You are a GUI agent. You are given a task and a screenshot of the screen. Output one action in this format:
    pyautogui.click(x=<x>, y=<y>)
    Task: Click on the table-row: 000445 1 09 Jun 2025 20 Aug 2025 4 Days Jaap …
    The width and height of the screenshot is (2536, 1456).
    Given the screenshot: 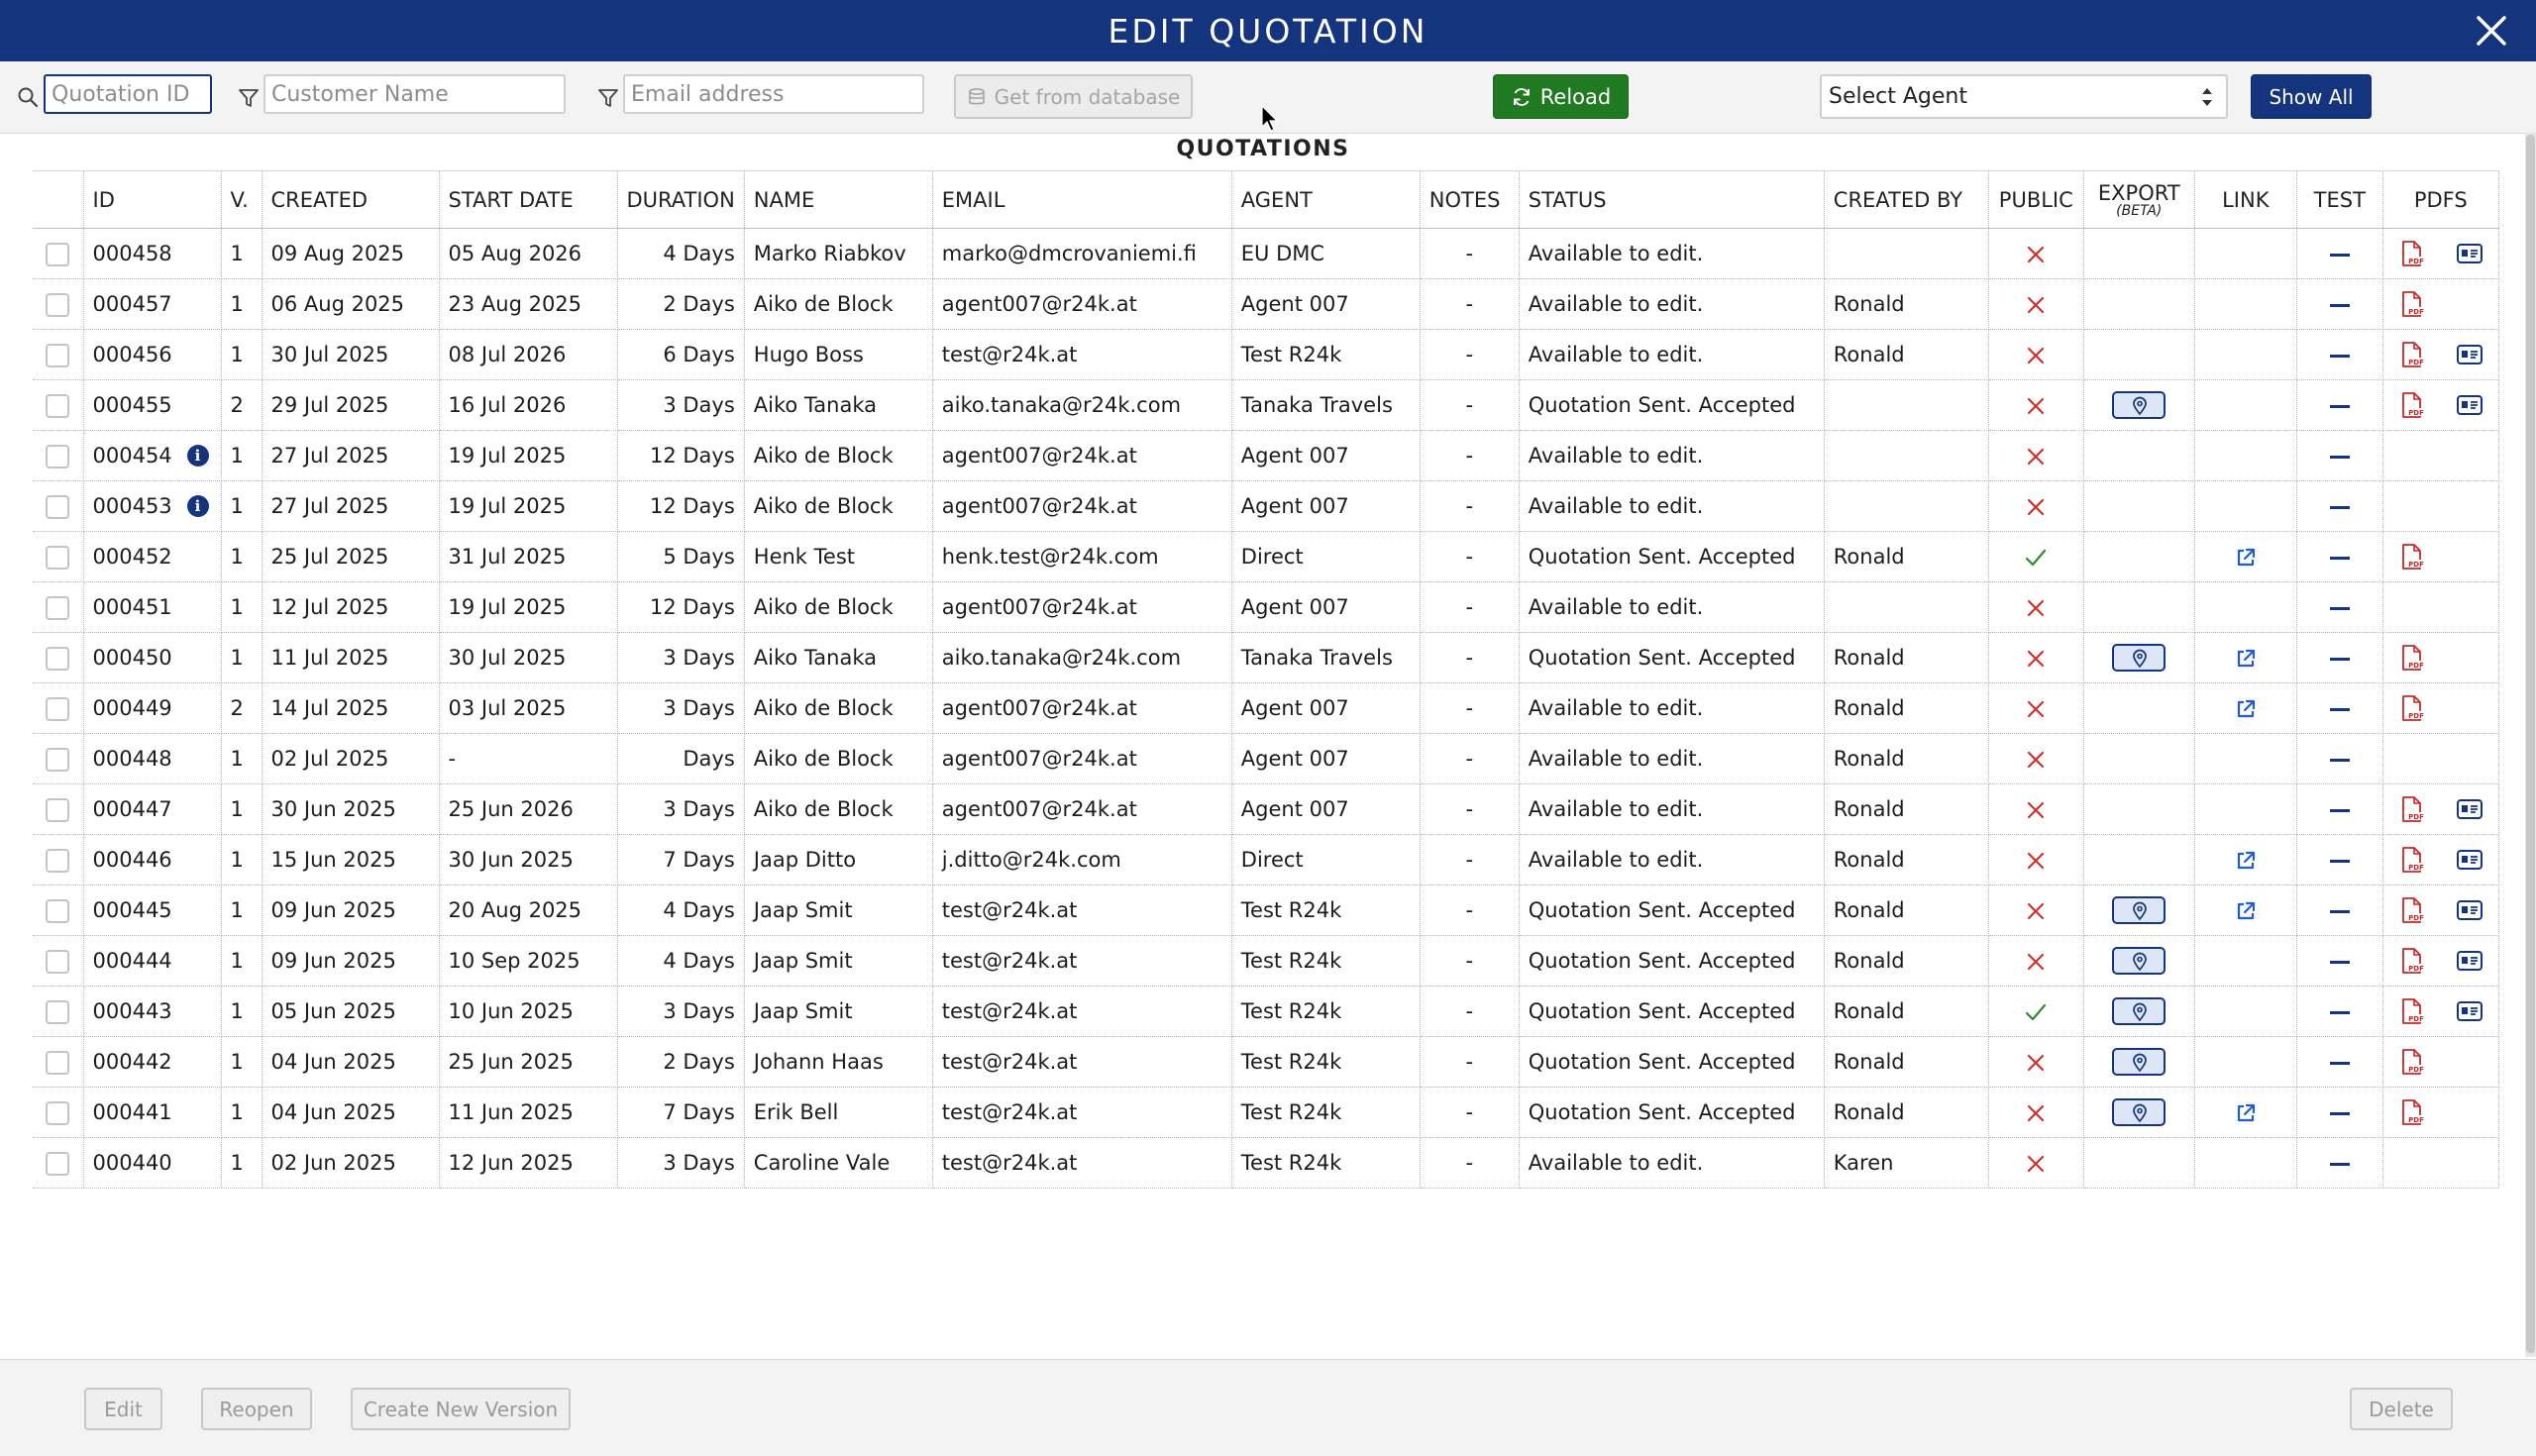 What is the action you would take?
    pyautogui.click(x=1266, y=910)
    